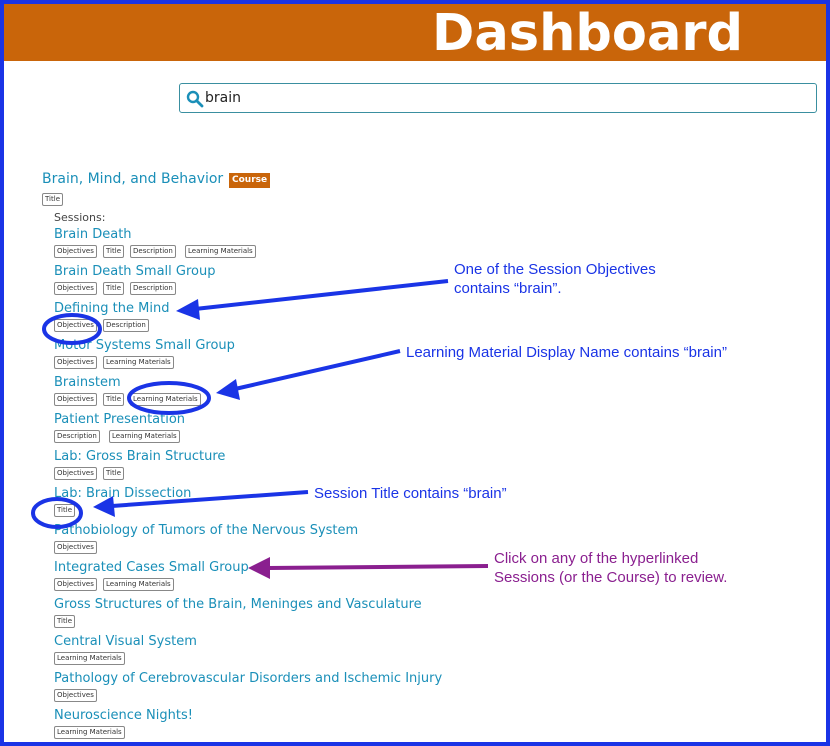 The height and width of the screenshot is (746, 830). Describe the element at coordinates (195, 99) in the screenshot. I see `search-icon` at that location.